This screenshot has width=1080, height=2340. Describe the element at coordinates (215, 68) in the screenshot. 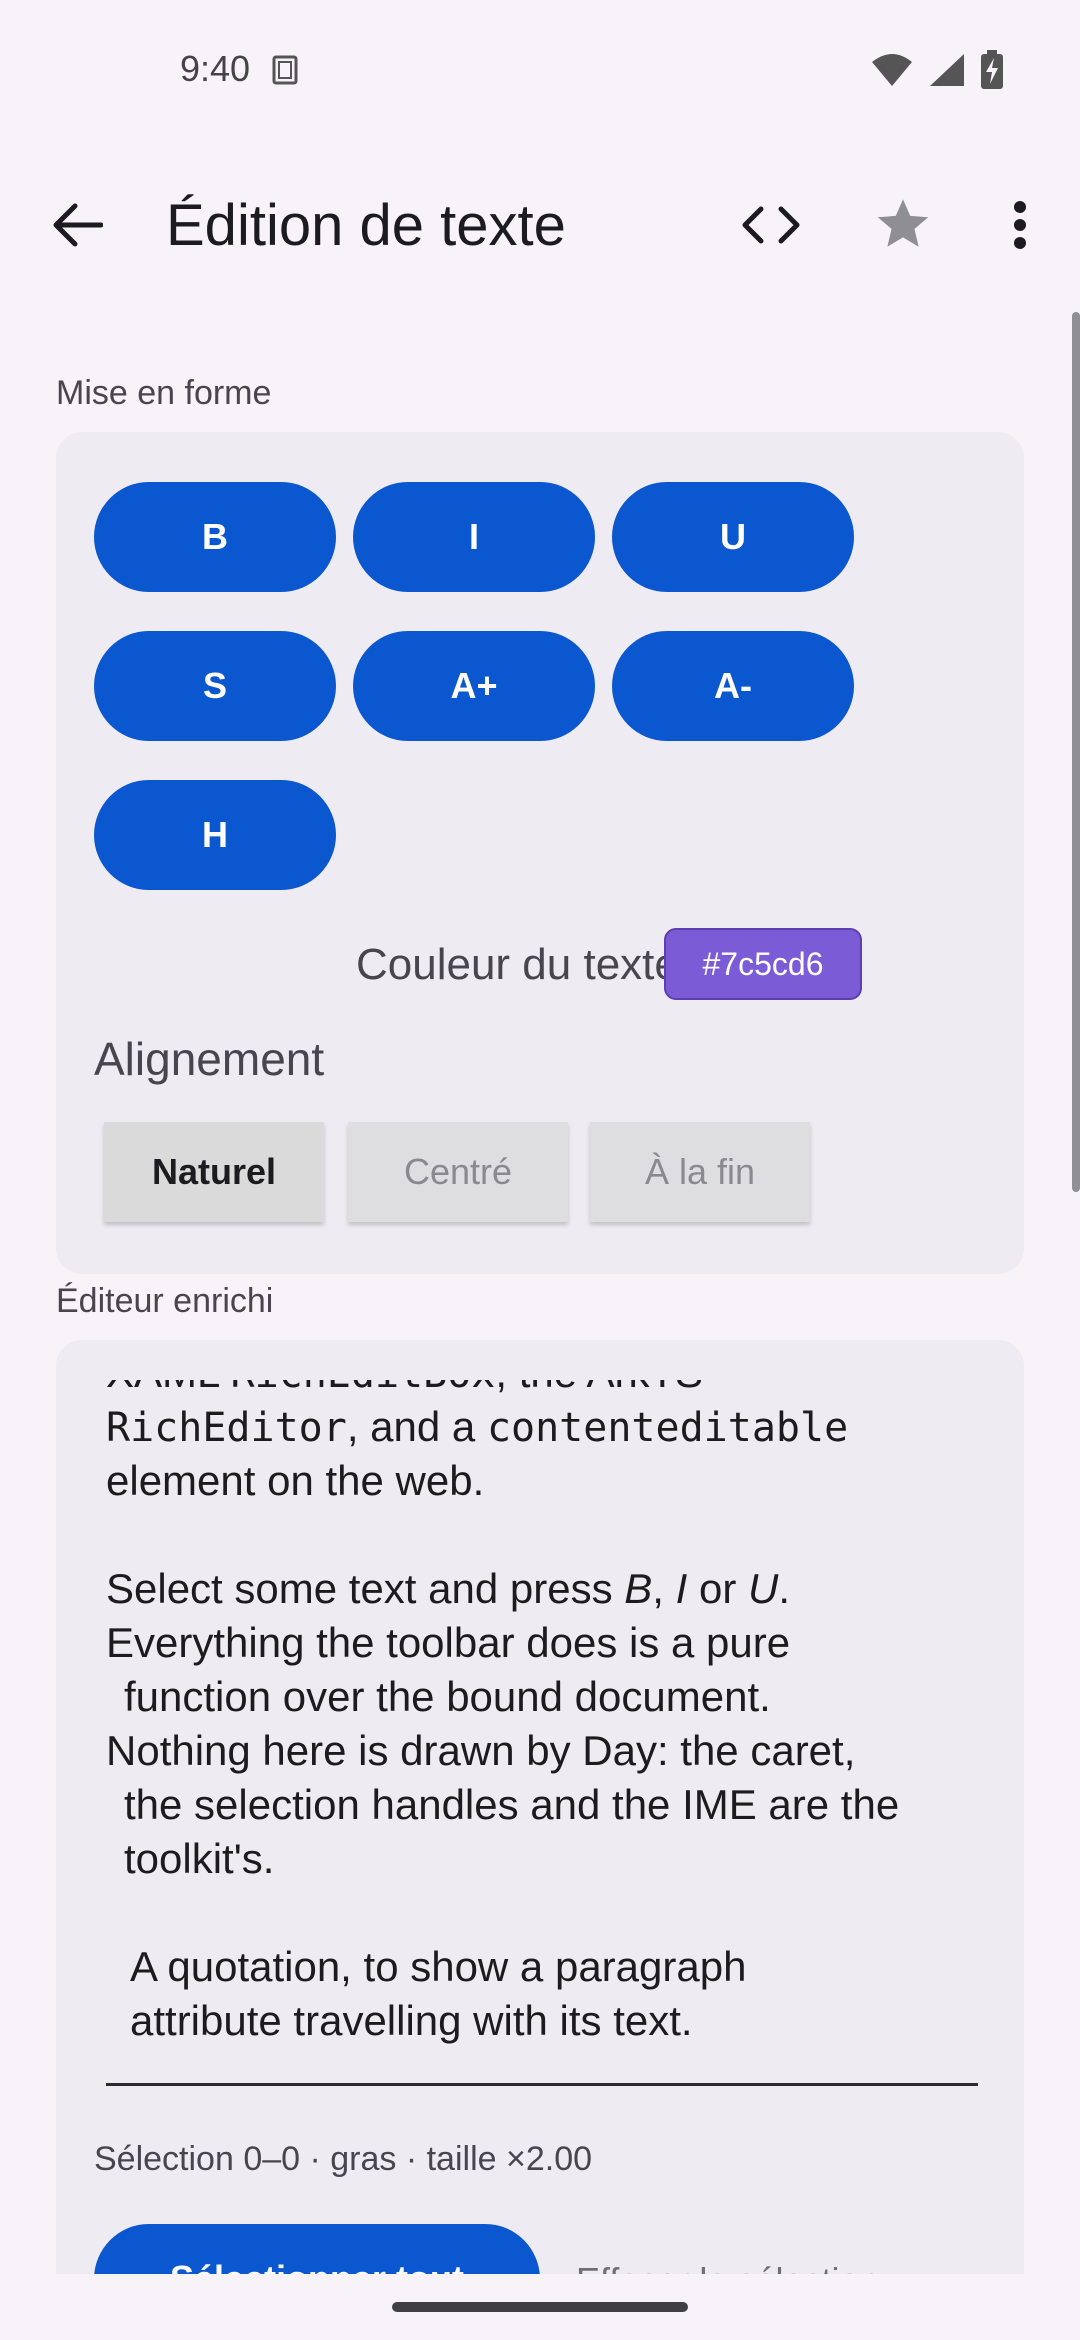

I see `status-time: 9:40` at that location.